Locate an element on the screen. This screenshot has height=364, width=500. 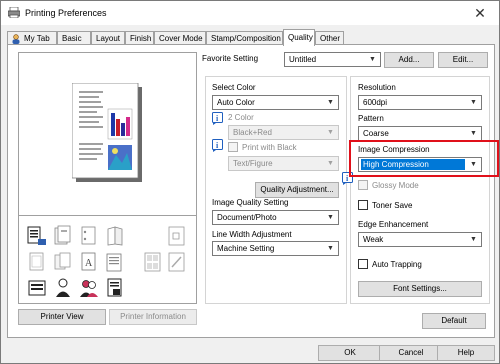
tab-label: Basic is located at coordinates (72, 38).